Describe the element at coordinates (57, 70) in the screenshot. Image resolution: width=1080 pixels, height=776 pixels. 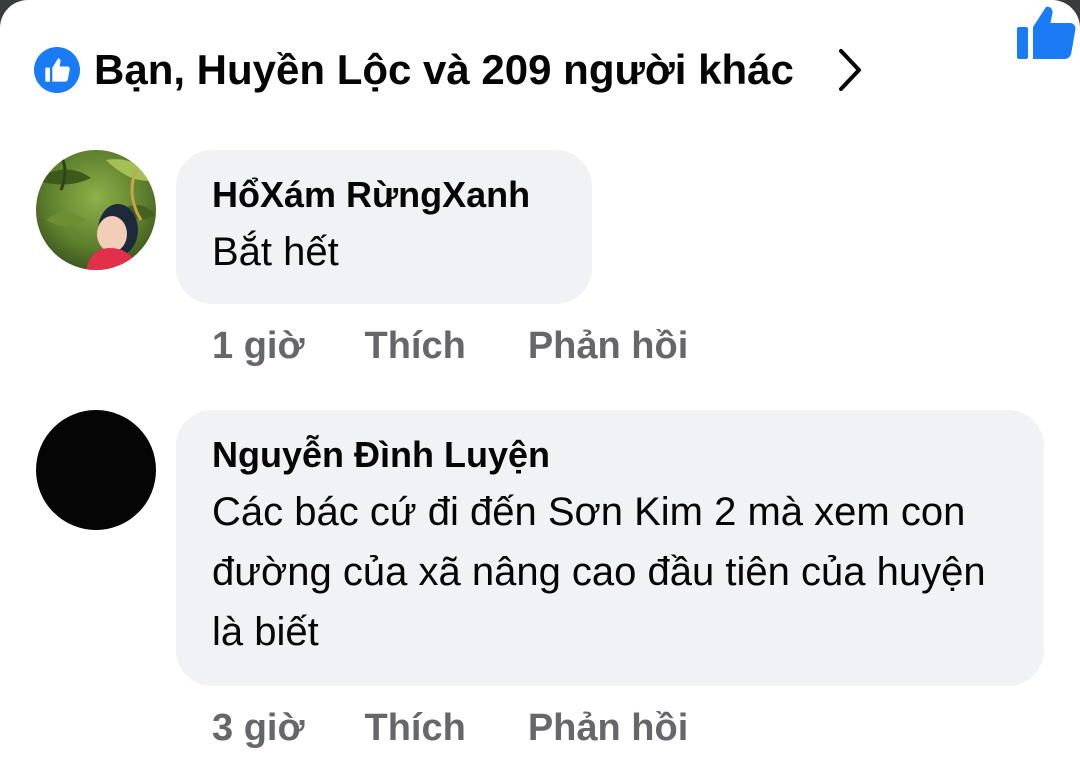
I see `like-icon` at that location.